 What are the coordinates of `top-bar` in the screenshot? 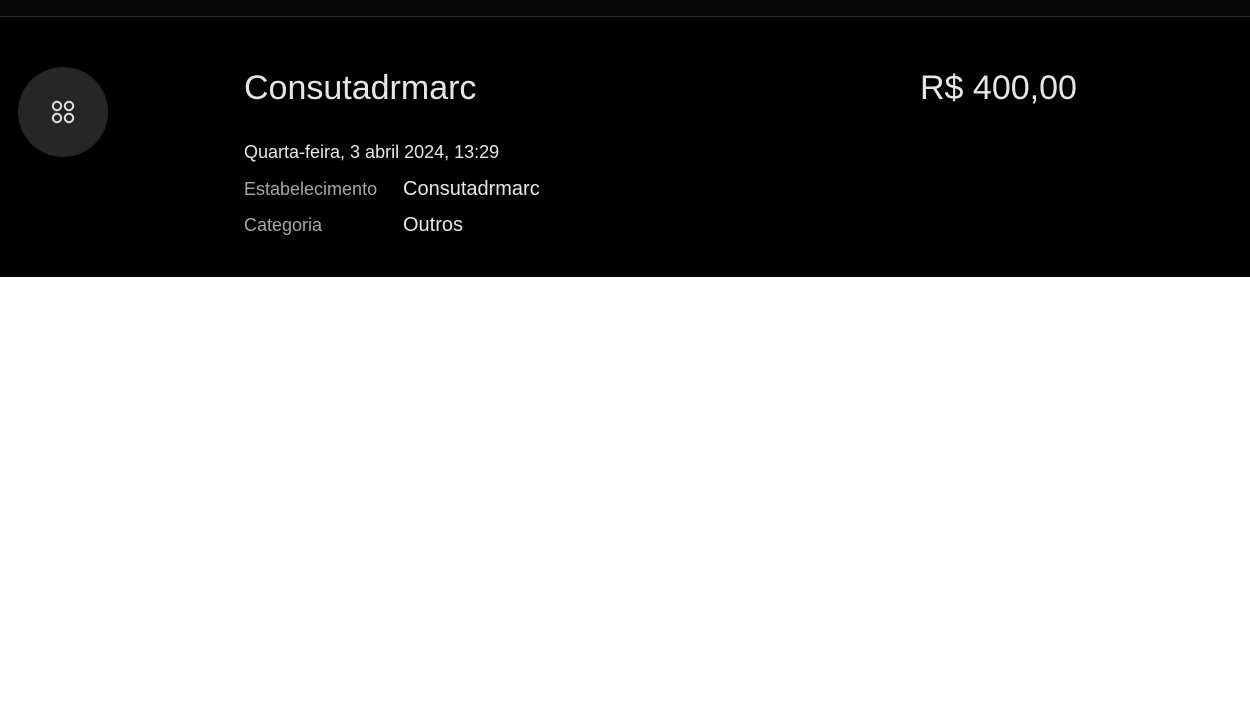 It's located at (625, 8).